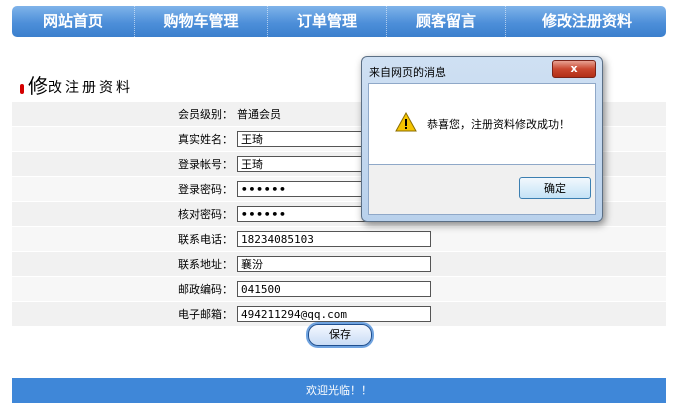 Image resolution: width=691 pixels, height=416 pixels. I want to click on address-label: 联系地址：, so click(205, 264).